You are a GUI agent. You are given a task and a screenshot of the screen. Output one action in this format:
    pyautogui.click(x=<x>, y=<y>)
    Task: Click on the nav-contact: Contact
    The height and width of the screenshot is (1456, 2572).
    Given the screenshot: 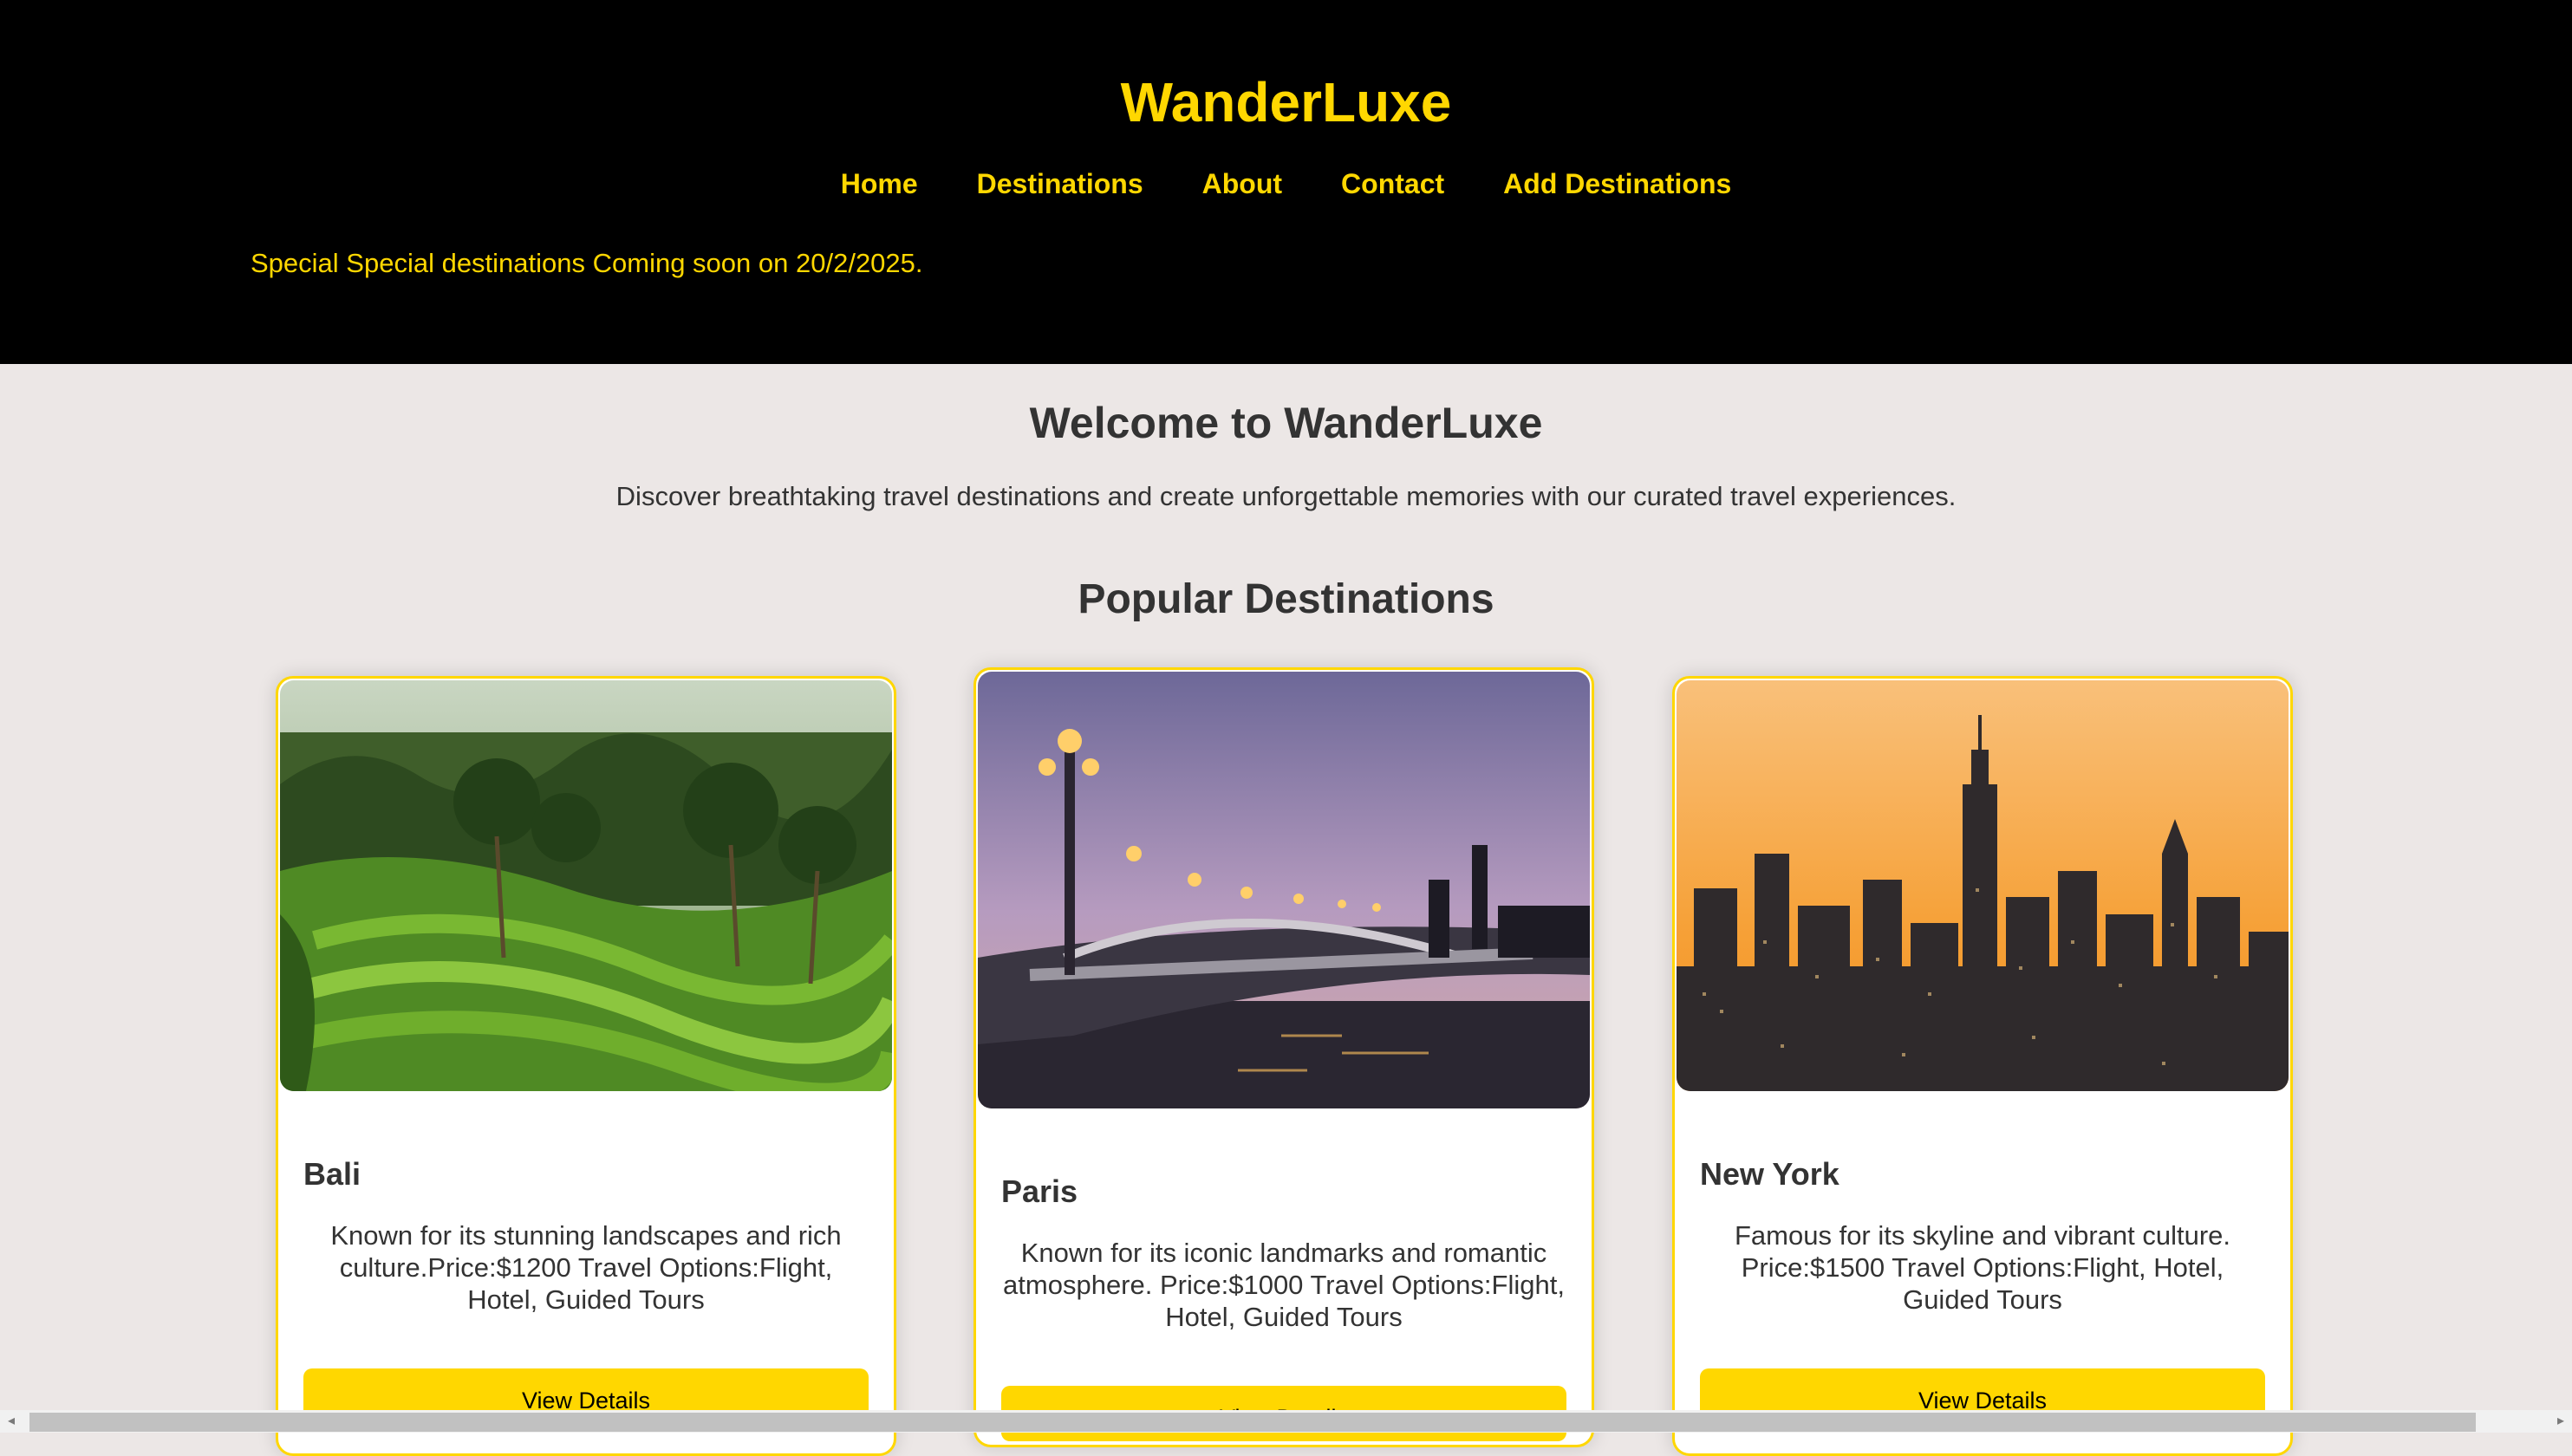 What is the action you would take?
    pyautogui.click(x=1392, y=183)
    